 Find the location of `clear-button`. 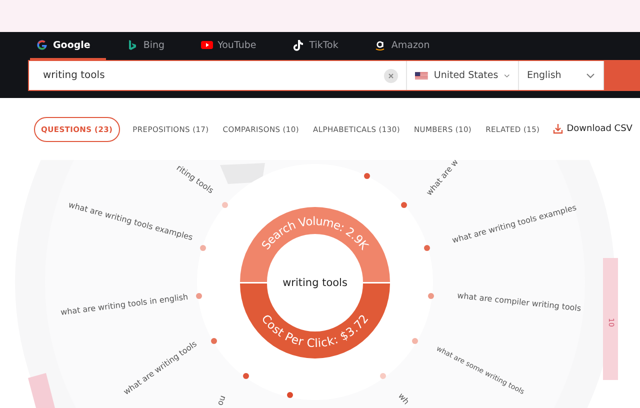

clear-button is located at coordinates (391, 75).